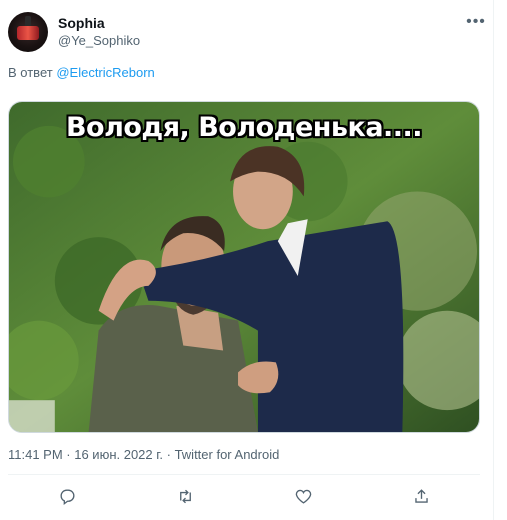 The width and height of the screenshot is (507, 520). I want to click on reply-context: В ответ @ElectricReborn, so click(81, 73).